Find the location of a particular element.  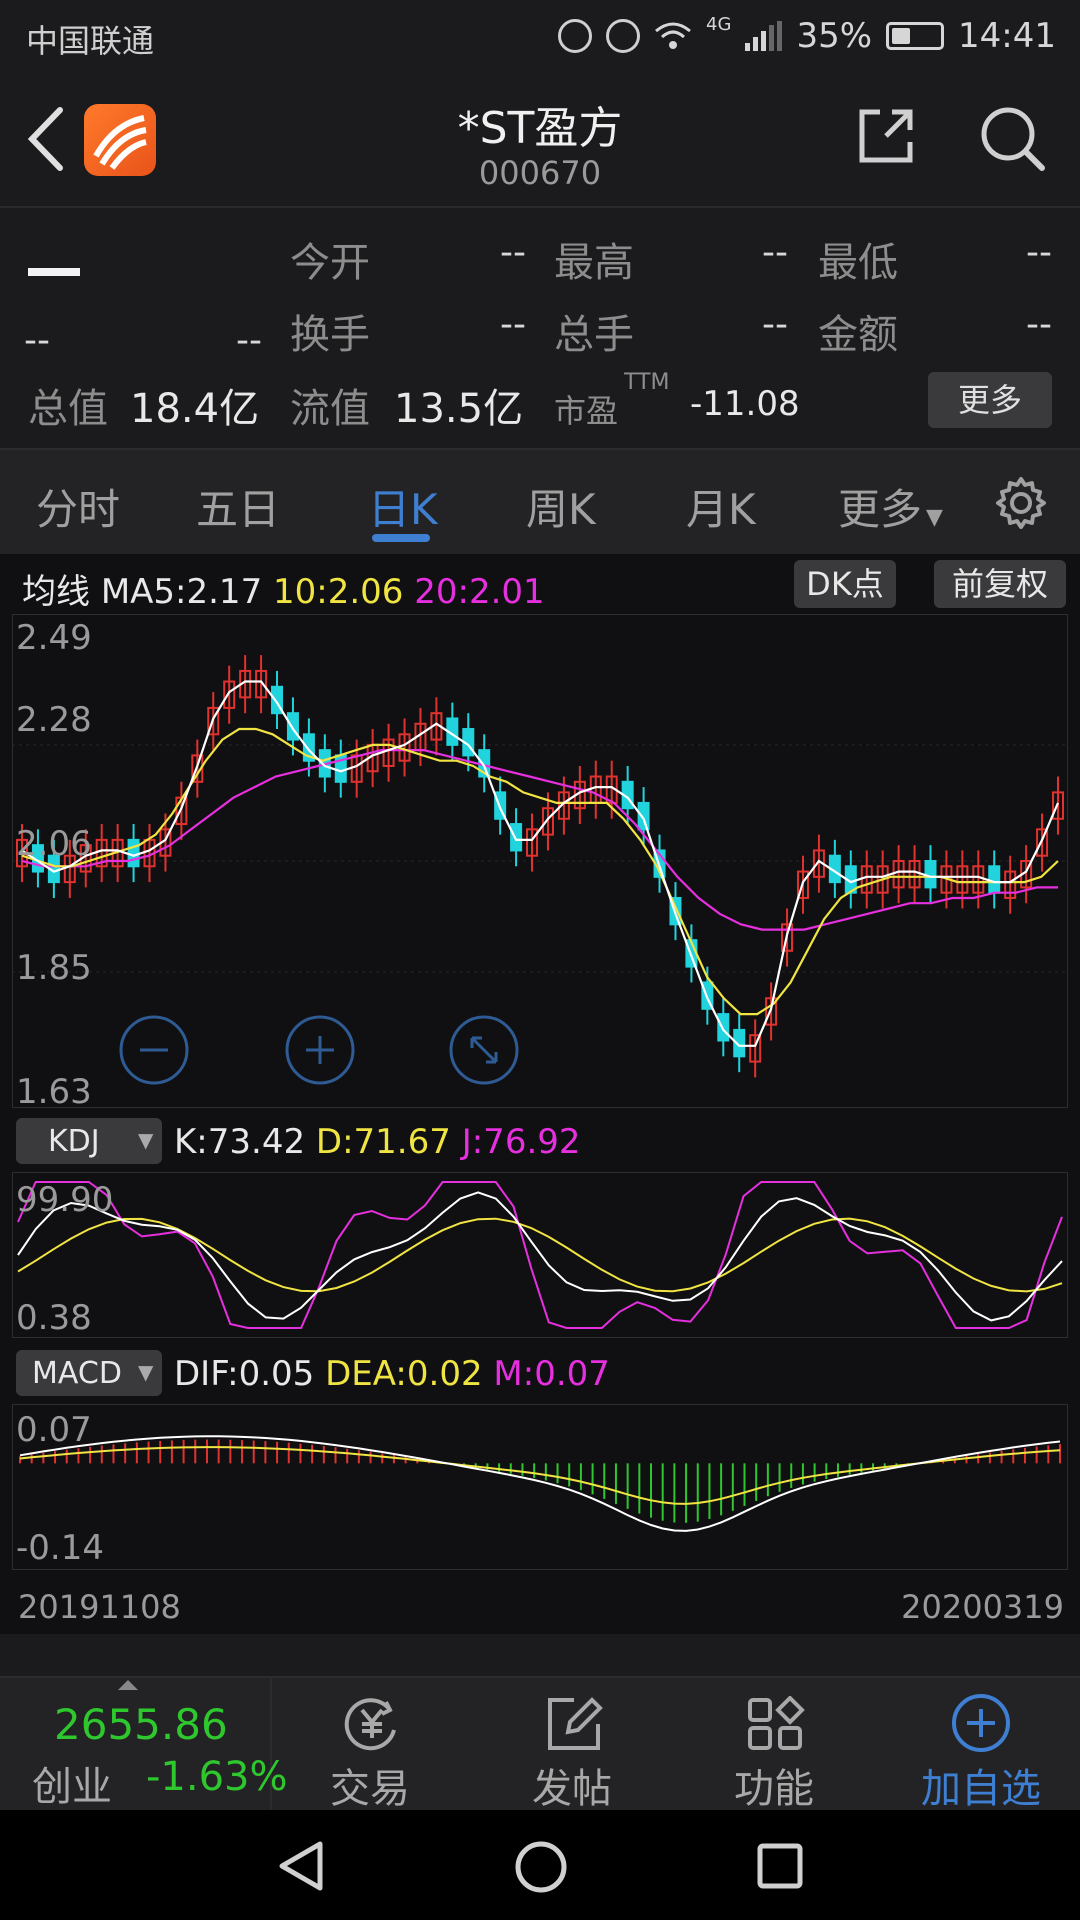

pe-label: 市盈 is located at coordinates (586, 411).